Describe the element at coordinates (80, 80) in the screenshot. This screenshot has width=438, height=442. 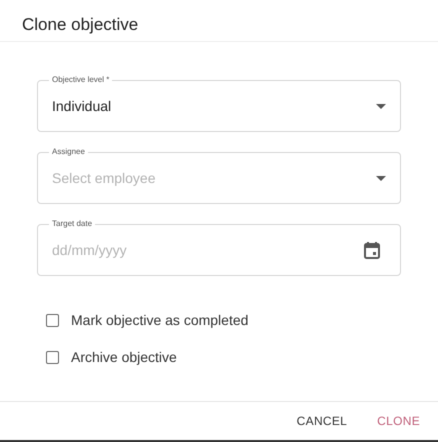
I see `field-label: Objective level *` at that location.